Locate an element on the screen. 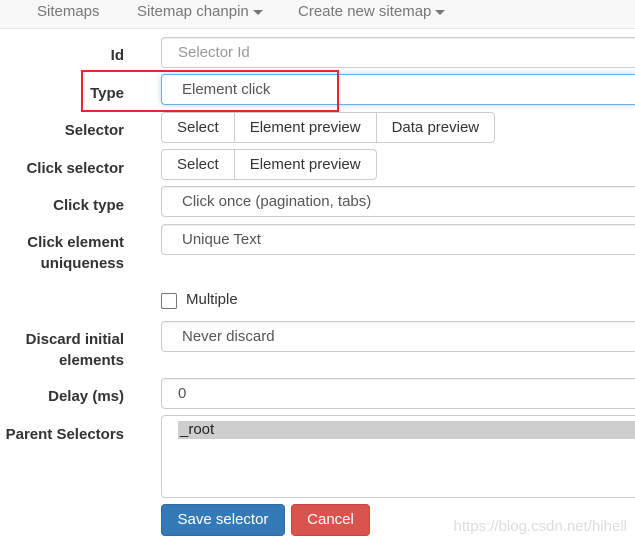  nav-sitemap-dropdown: Sitemap chanpin is located at coordinates (200, 13).